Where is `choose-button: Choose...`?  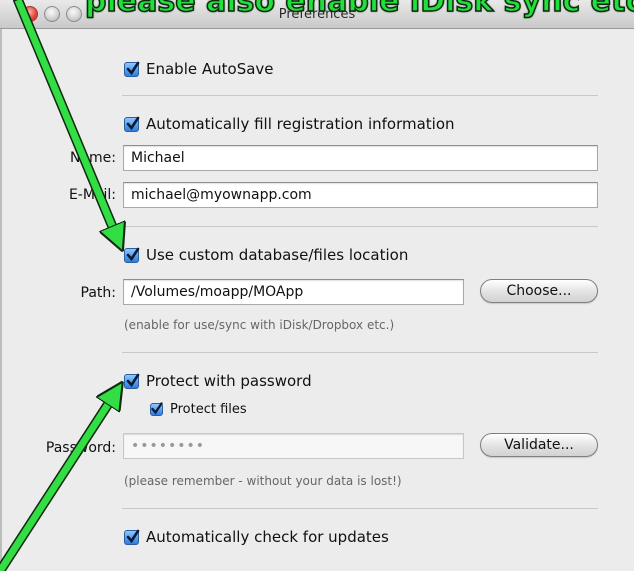 choose-button: Choose... is located at coordinates (539, 291).